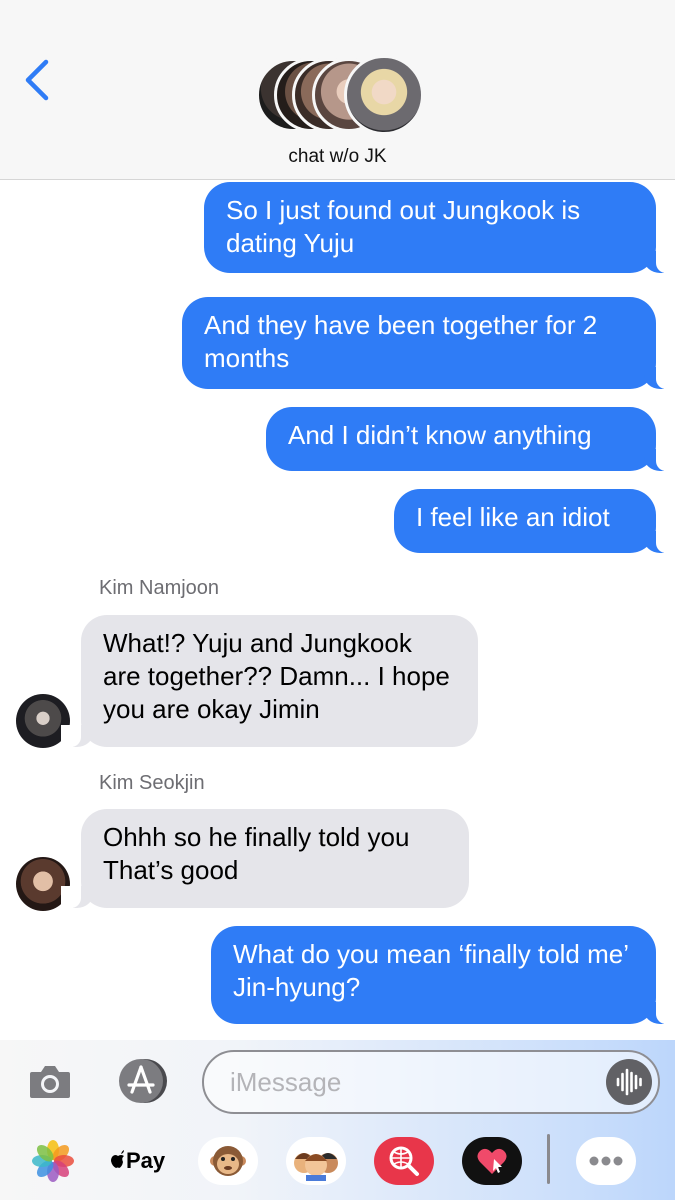 This screenshot has height=1200, width=675. I want to click on web-search-button, so click(404, 1161).